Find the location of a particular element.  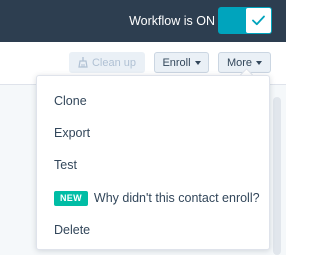

top-bar: Workflow is ON is located at coordinates (143, 21).